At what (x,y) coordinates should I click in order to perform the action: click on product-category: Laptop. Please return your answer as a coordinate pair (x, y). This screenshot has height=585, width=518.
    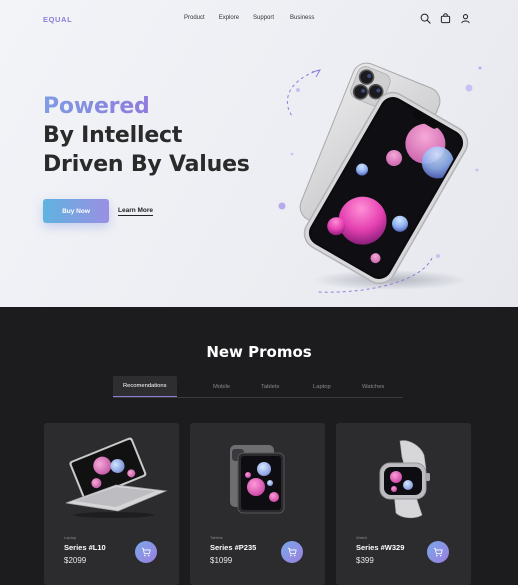
    Looking at the image, I should click on (70, 537).